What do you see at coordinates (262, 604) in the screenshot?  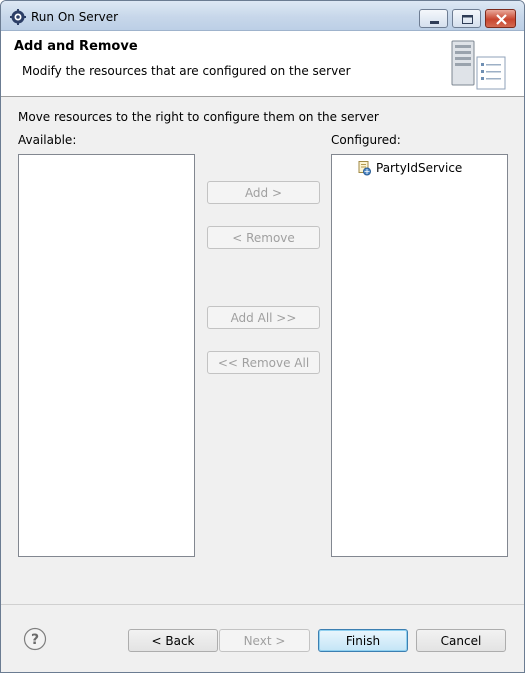 I see `footer-separator` at bounding box center [262, 604].